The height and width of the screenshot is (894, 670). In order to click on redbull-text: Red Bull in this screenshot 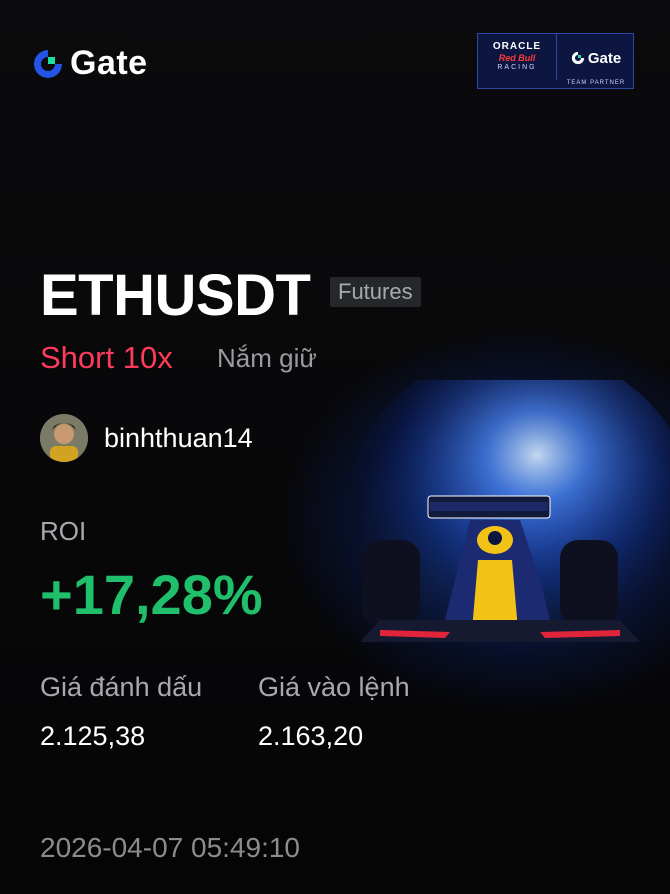, I will do `click(517, 58)`.